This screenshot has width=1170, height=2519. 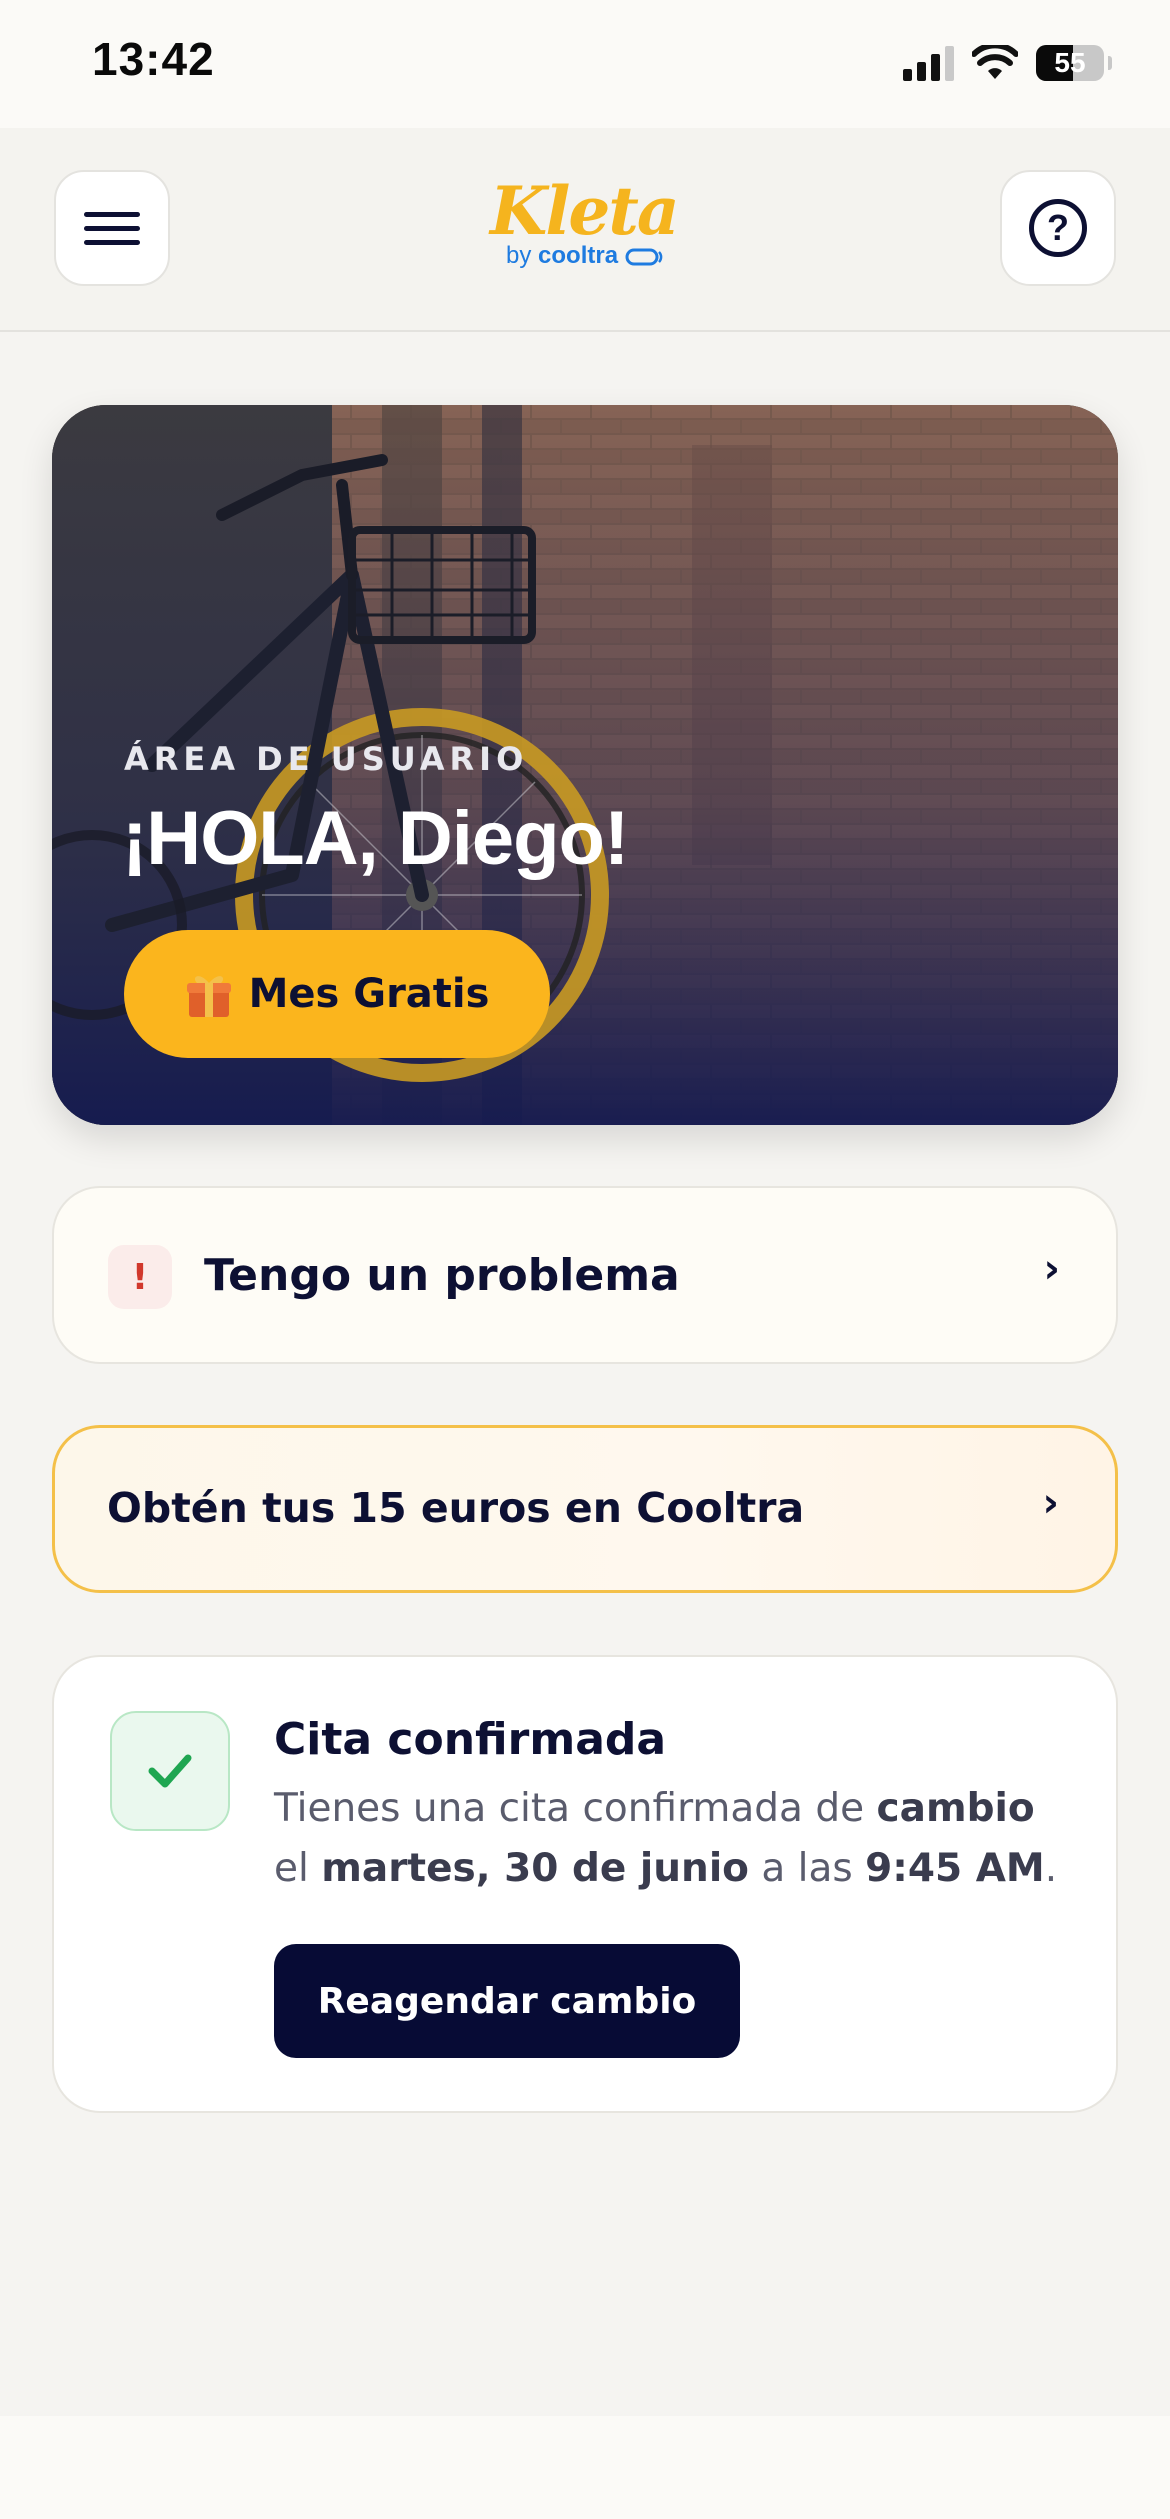 I want to click on confirmed-badge, so click(x=170, y=1771).